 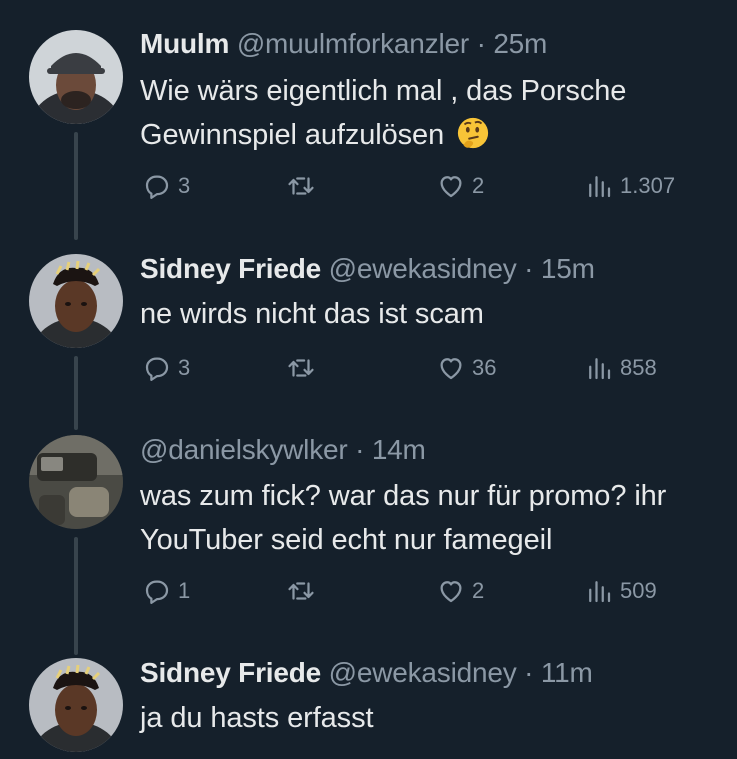 I want to click on author-handle: @muulmforkanzler, so click(x=353, y=43).